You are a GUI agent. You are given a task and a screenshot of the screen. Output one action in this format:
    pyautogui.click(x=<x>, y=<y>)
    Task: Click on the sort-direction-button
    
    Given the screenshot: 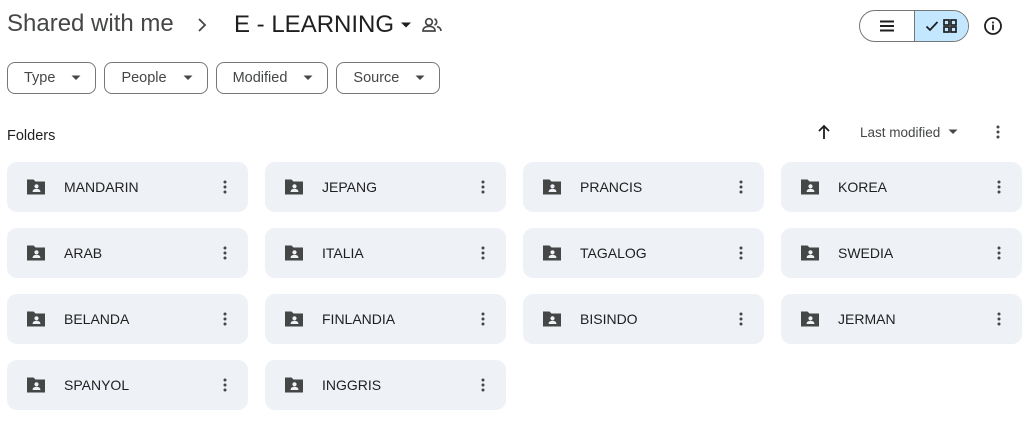 What is the action you would take?
    pyautogui.click(x=824, y=132)
    